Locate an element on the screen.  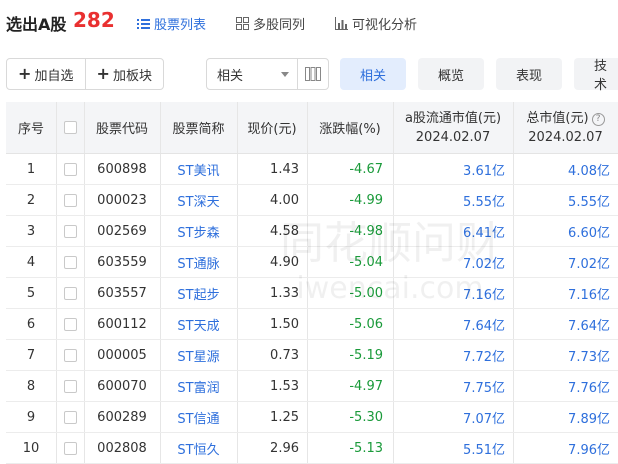
segment-related: 相关 is located at coordinates (373, 74).